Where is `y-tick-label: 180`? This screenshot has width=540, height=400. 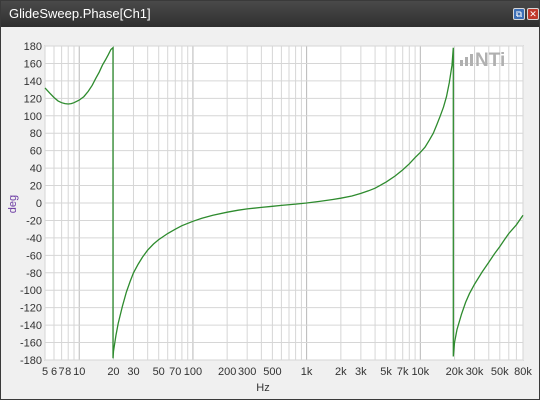
y-tick-label: 180 is located at coordinates (33, 47).